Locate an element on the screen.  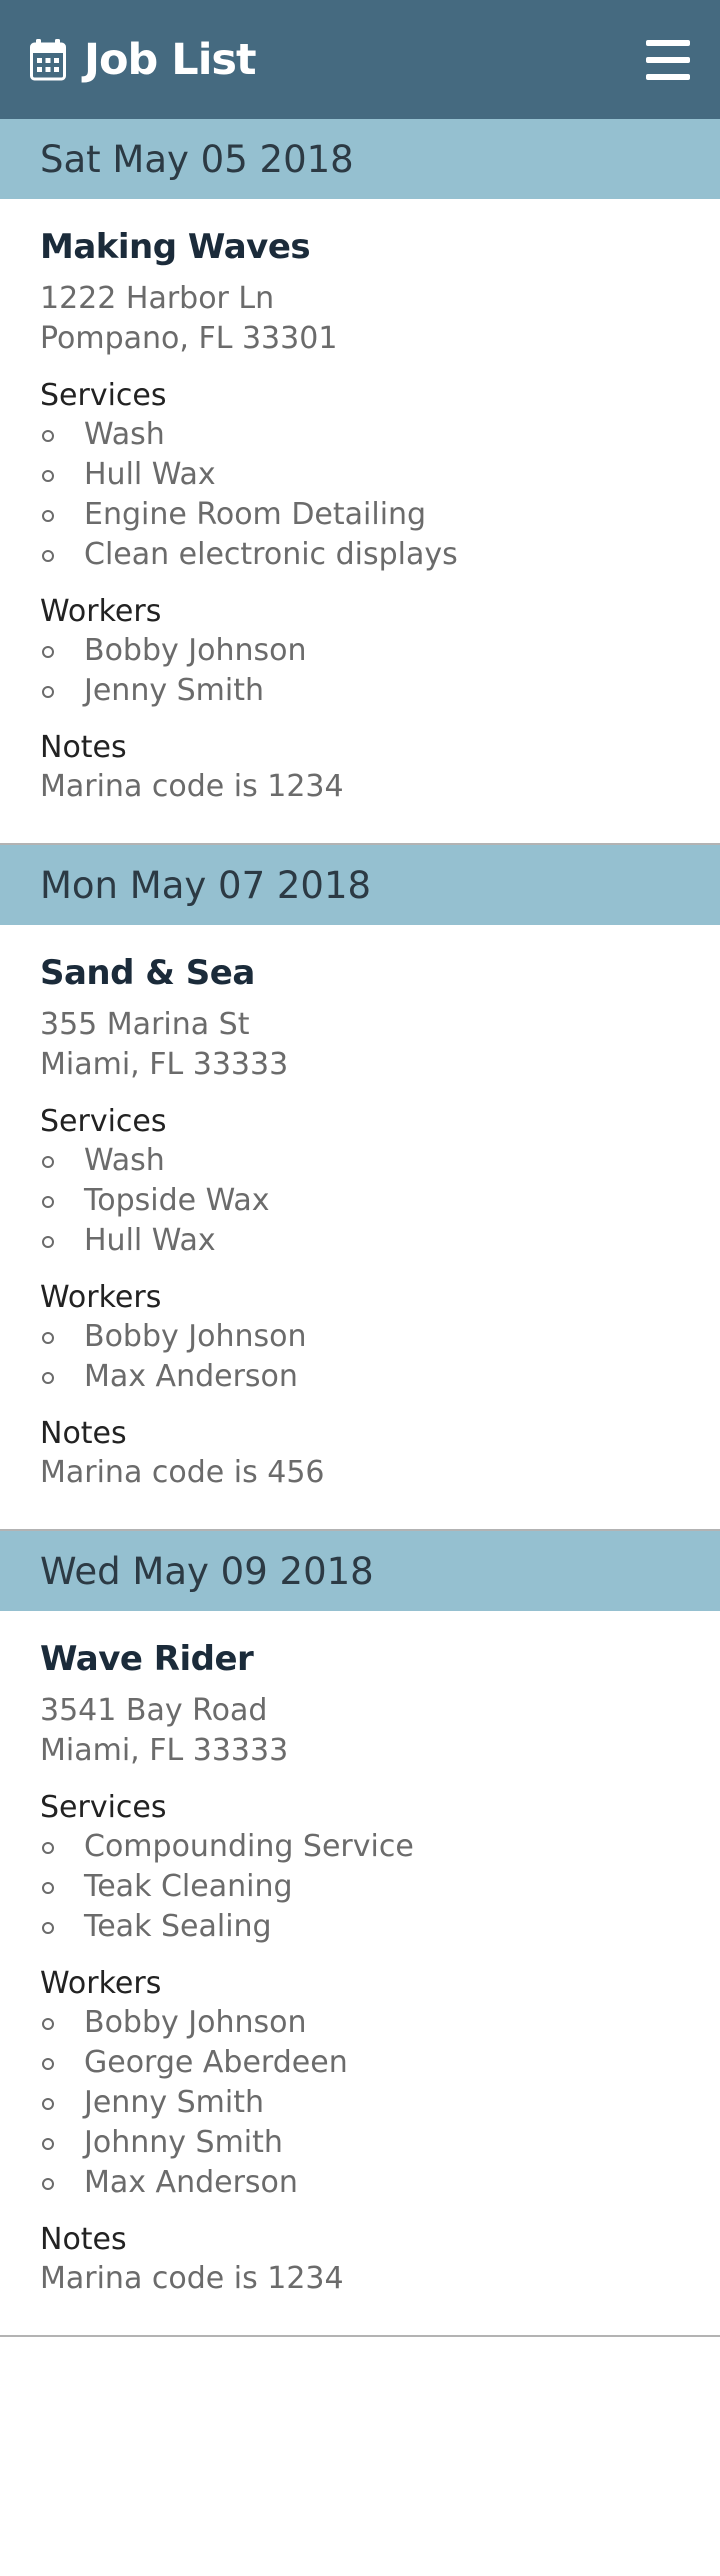
address-line1: 1222 Harbor Ln is located at coordinates (157, 298).